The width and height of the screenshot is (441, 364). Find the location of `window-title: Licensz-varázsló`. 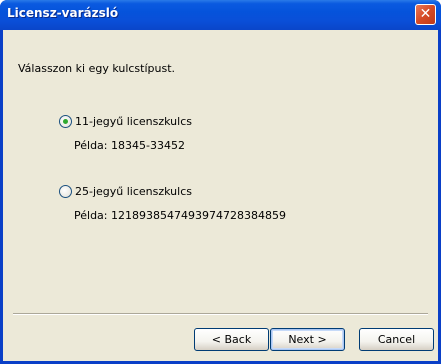

window-title: Licensz-varázsló is located at coordinates (63, 13).